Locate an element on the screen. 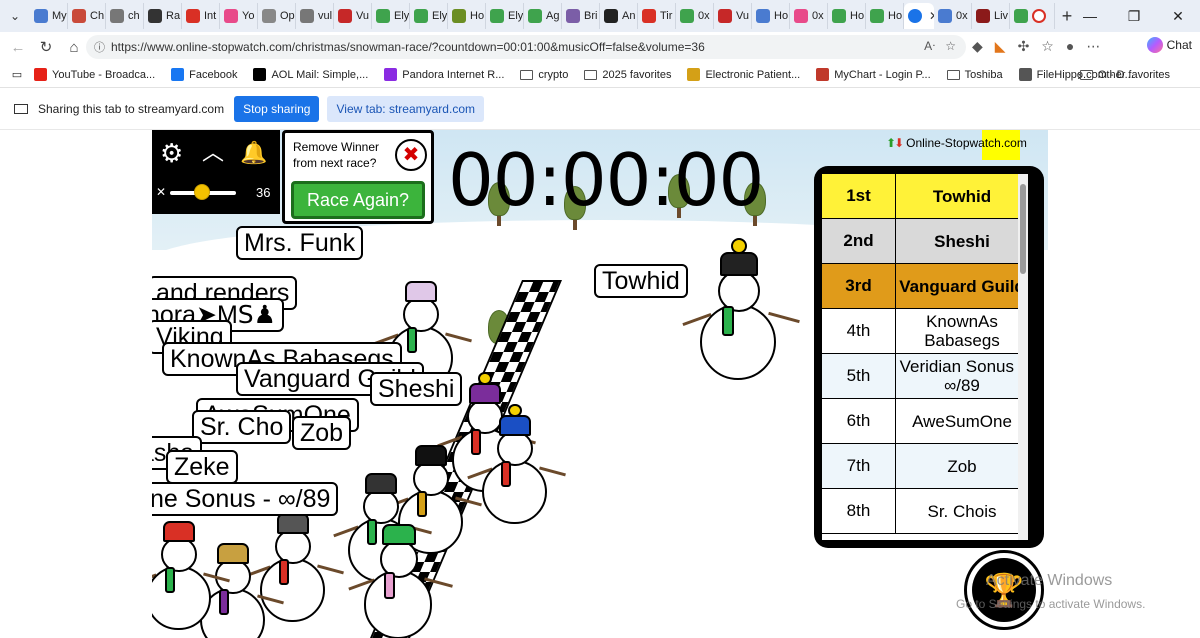  profile-avatar-icon: ● is located at coordinates (1070, 46).